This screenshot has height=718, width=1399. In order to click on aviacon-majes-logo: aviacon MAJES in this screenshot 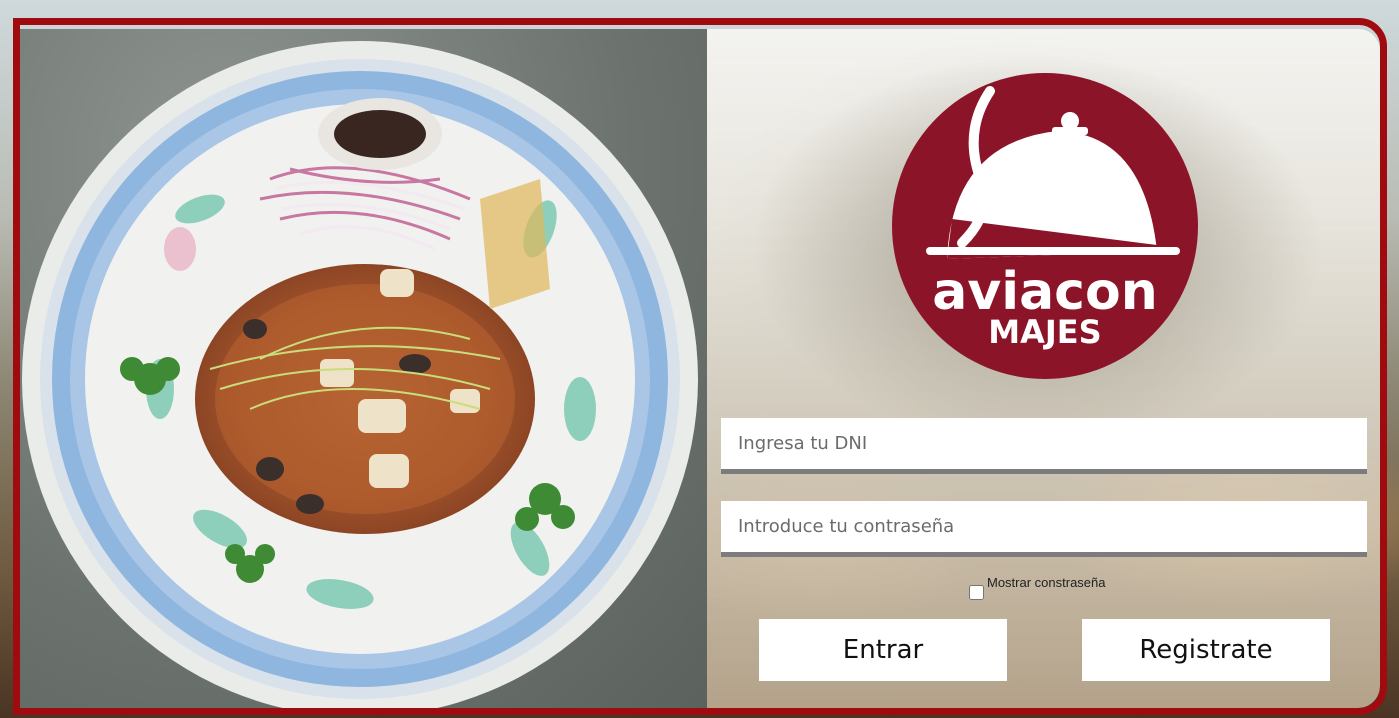, I will do `click(1045, 226)`.